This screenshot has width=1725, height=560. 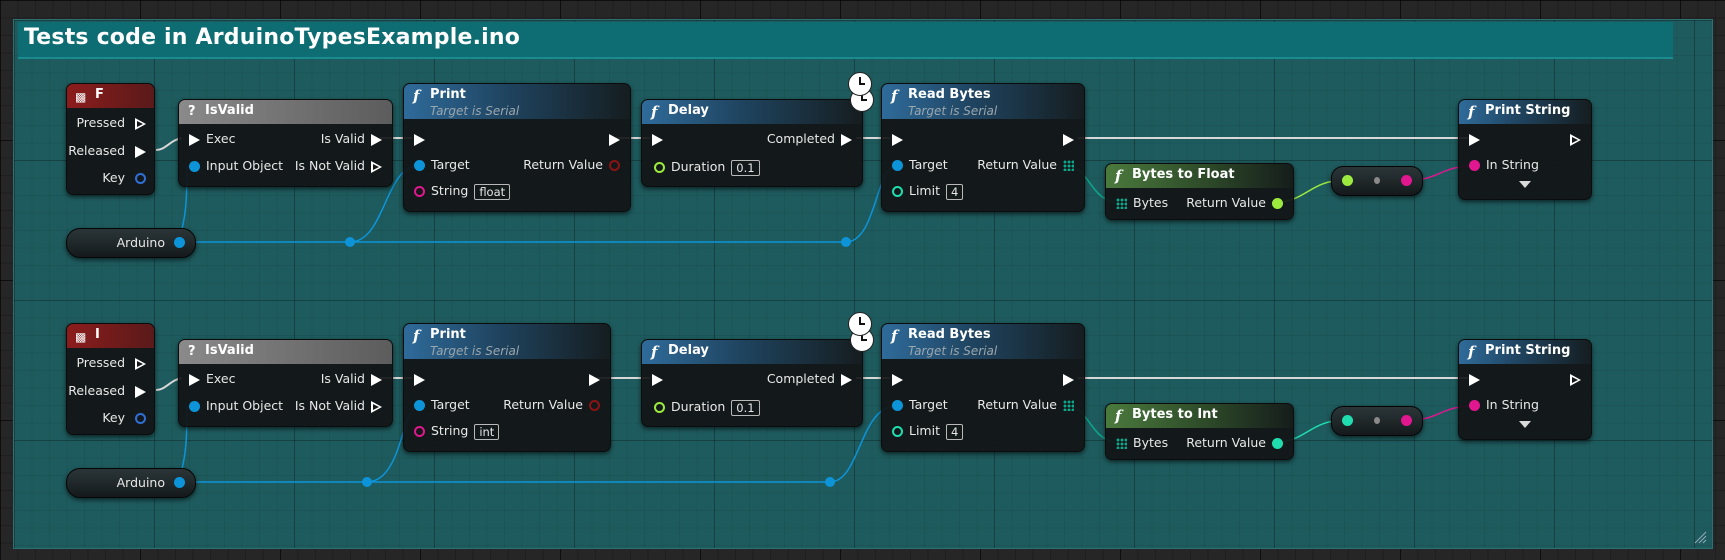 What do you see at coordinates (457, 431) in the screenshot?
I see `string-pin: String int` at bounding box center [457, 431].